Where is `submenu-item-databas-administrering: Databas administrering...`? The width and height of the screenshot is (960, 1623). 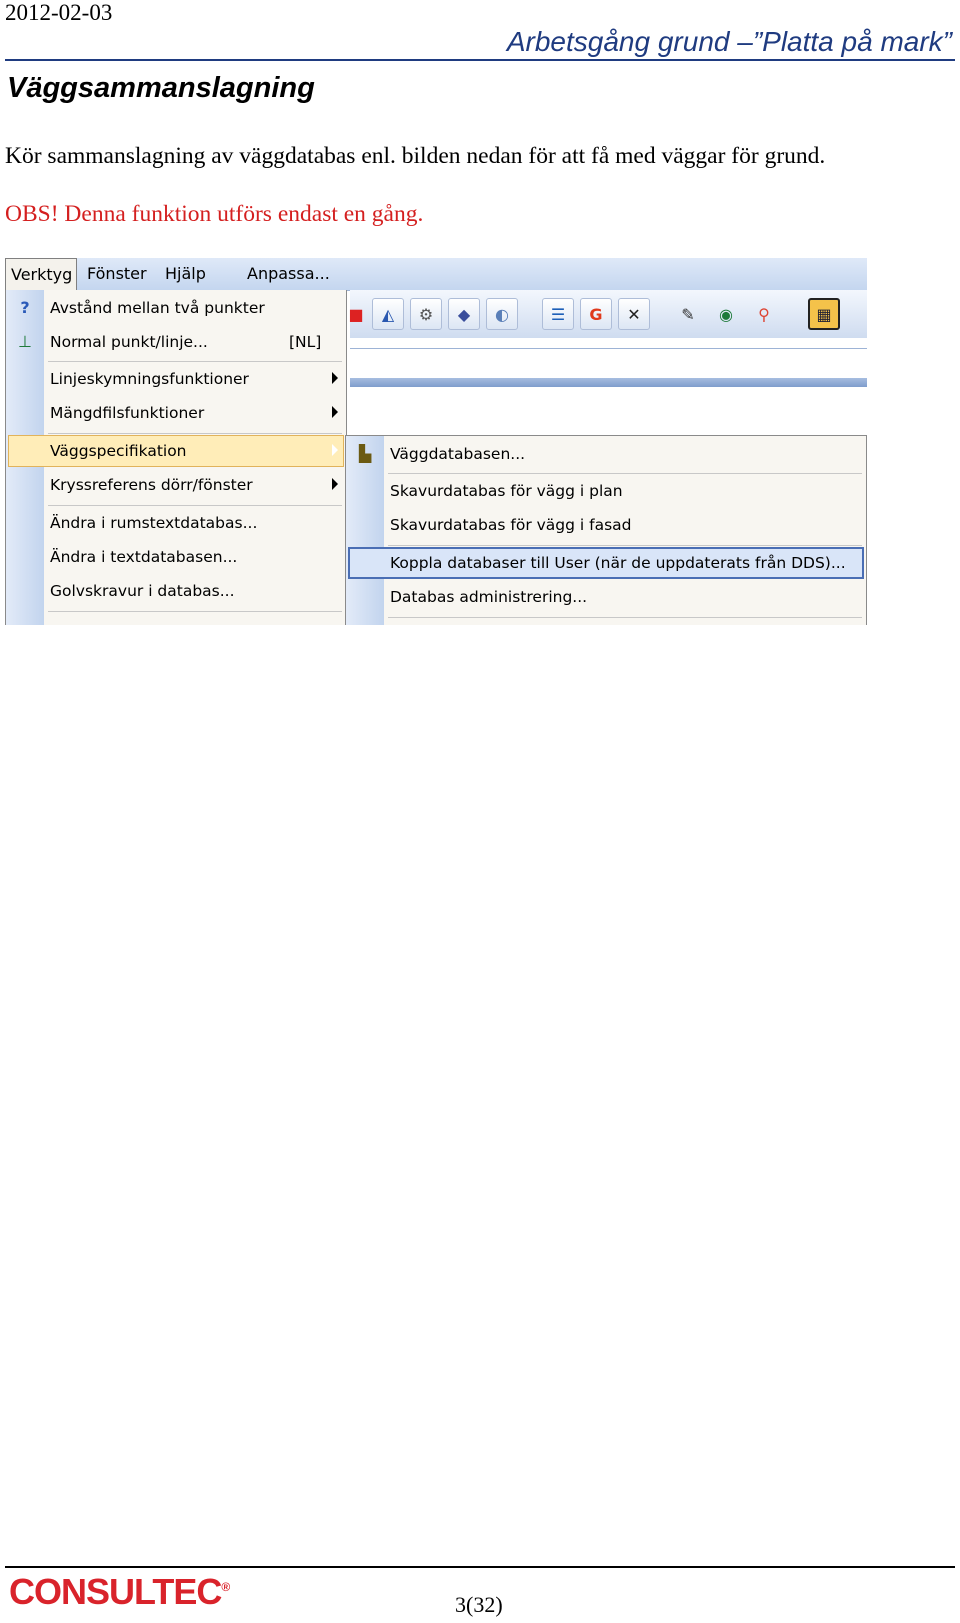
submenu-item-databas-administrering: Databas administrering... is located at coordinates (606, 597).